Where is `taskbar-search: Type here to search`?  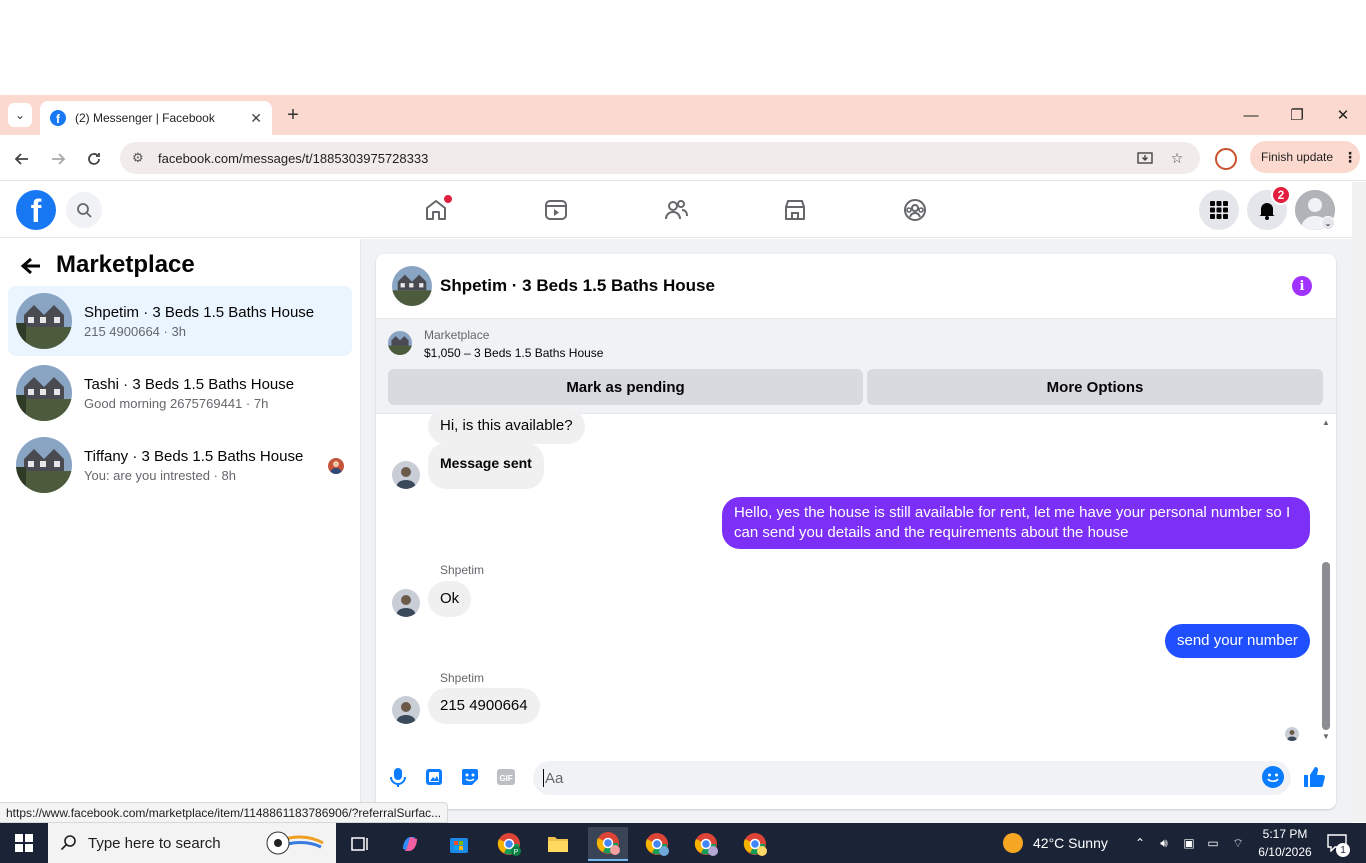 taskbar-search: Type here to search is located at coordinates (192, 843).